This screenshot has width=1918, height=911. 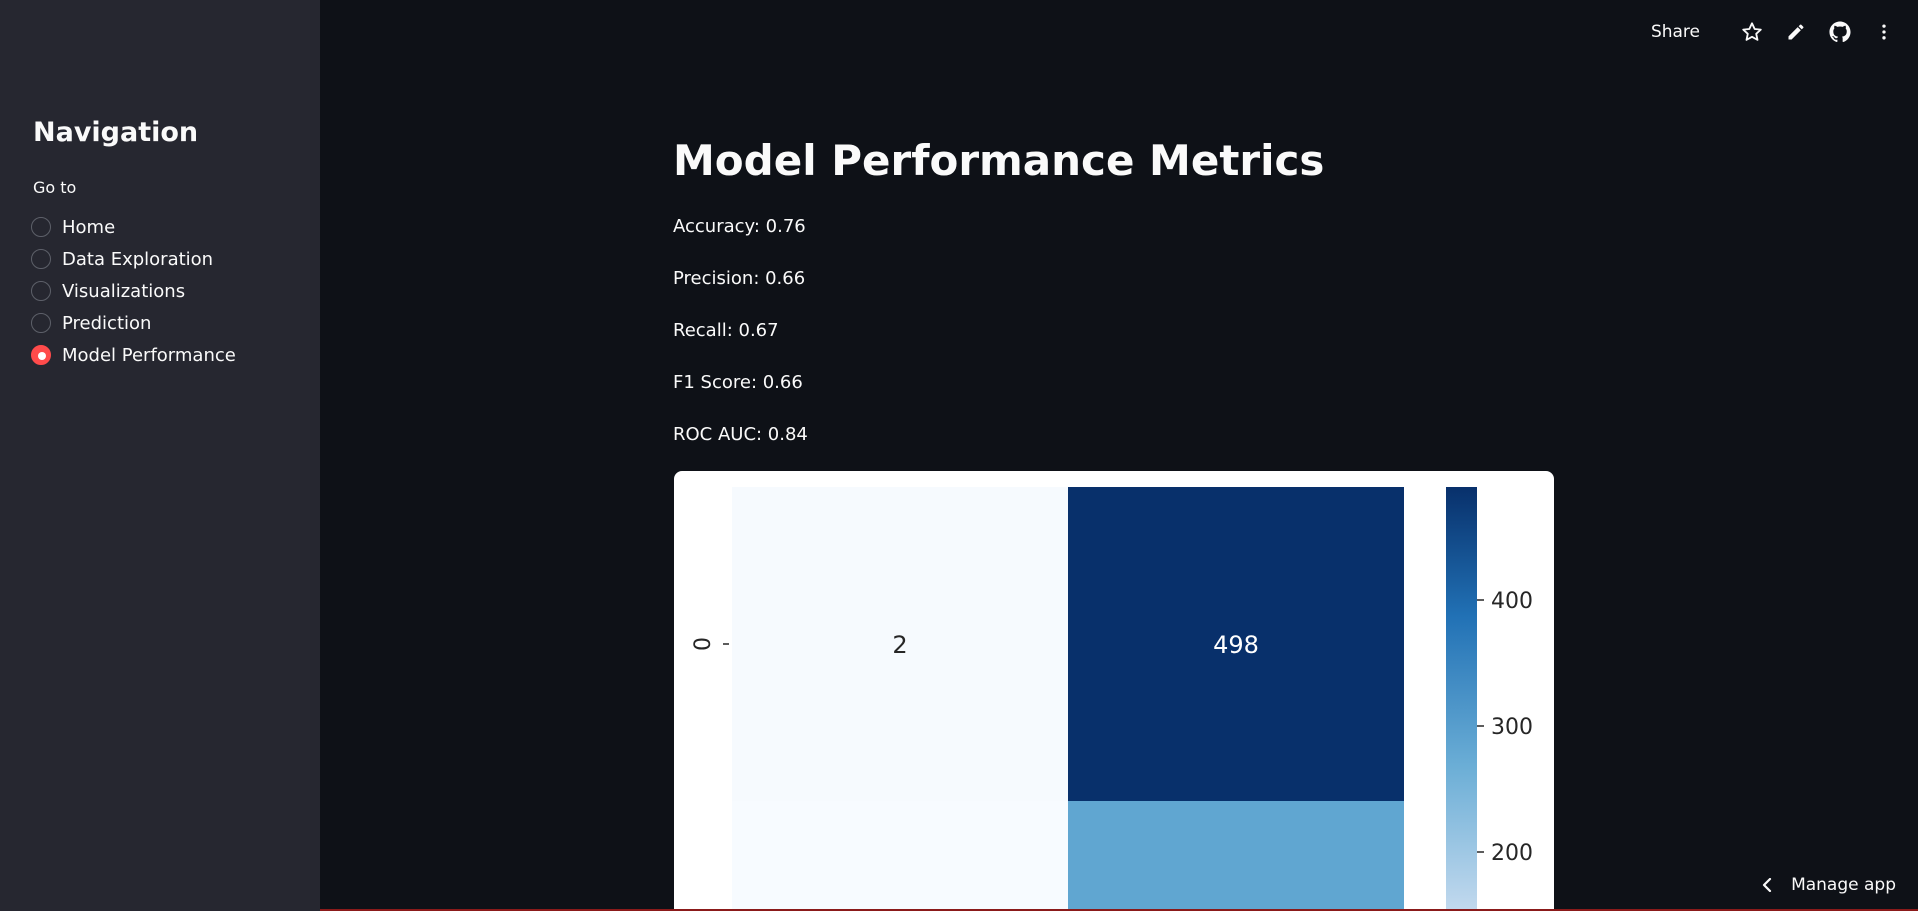 I want to click on metric-f1-score: F1 Score: 0.66, so click(x=738, y=382).